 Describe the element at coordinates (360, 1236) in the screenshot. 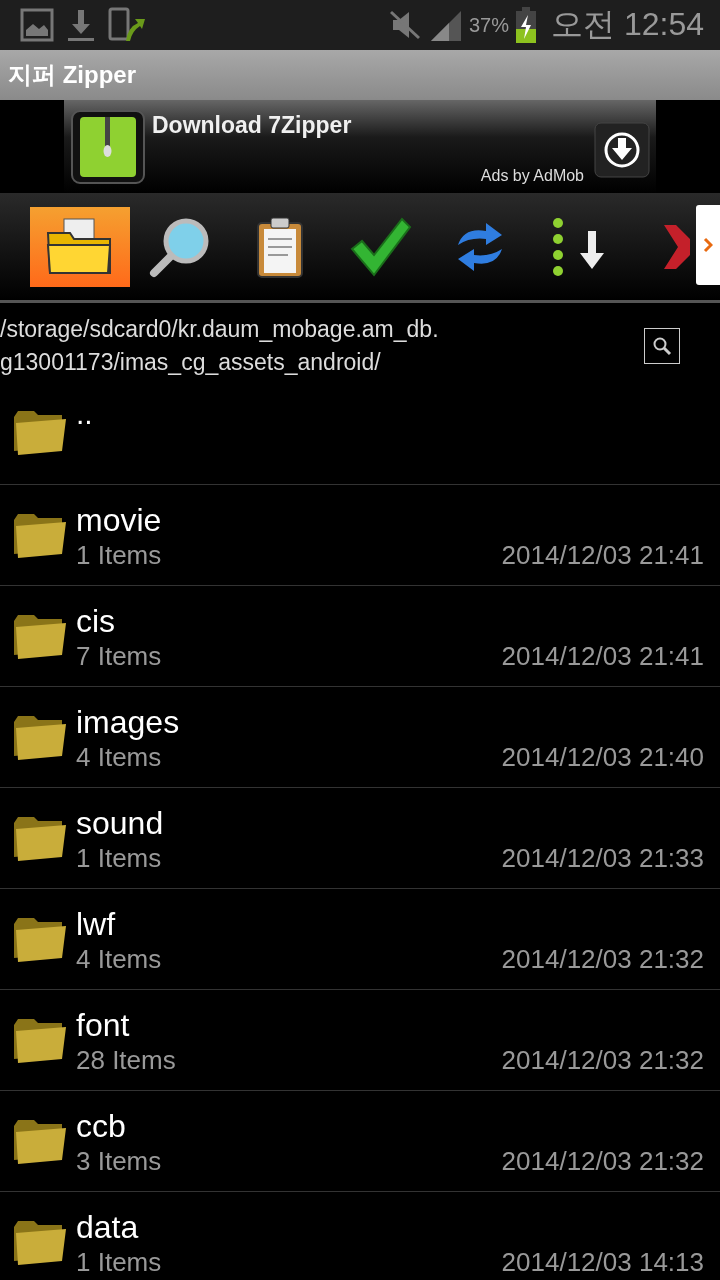

I see `folder-row: data 1 Items 2014/12/03 14:13` at that location.